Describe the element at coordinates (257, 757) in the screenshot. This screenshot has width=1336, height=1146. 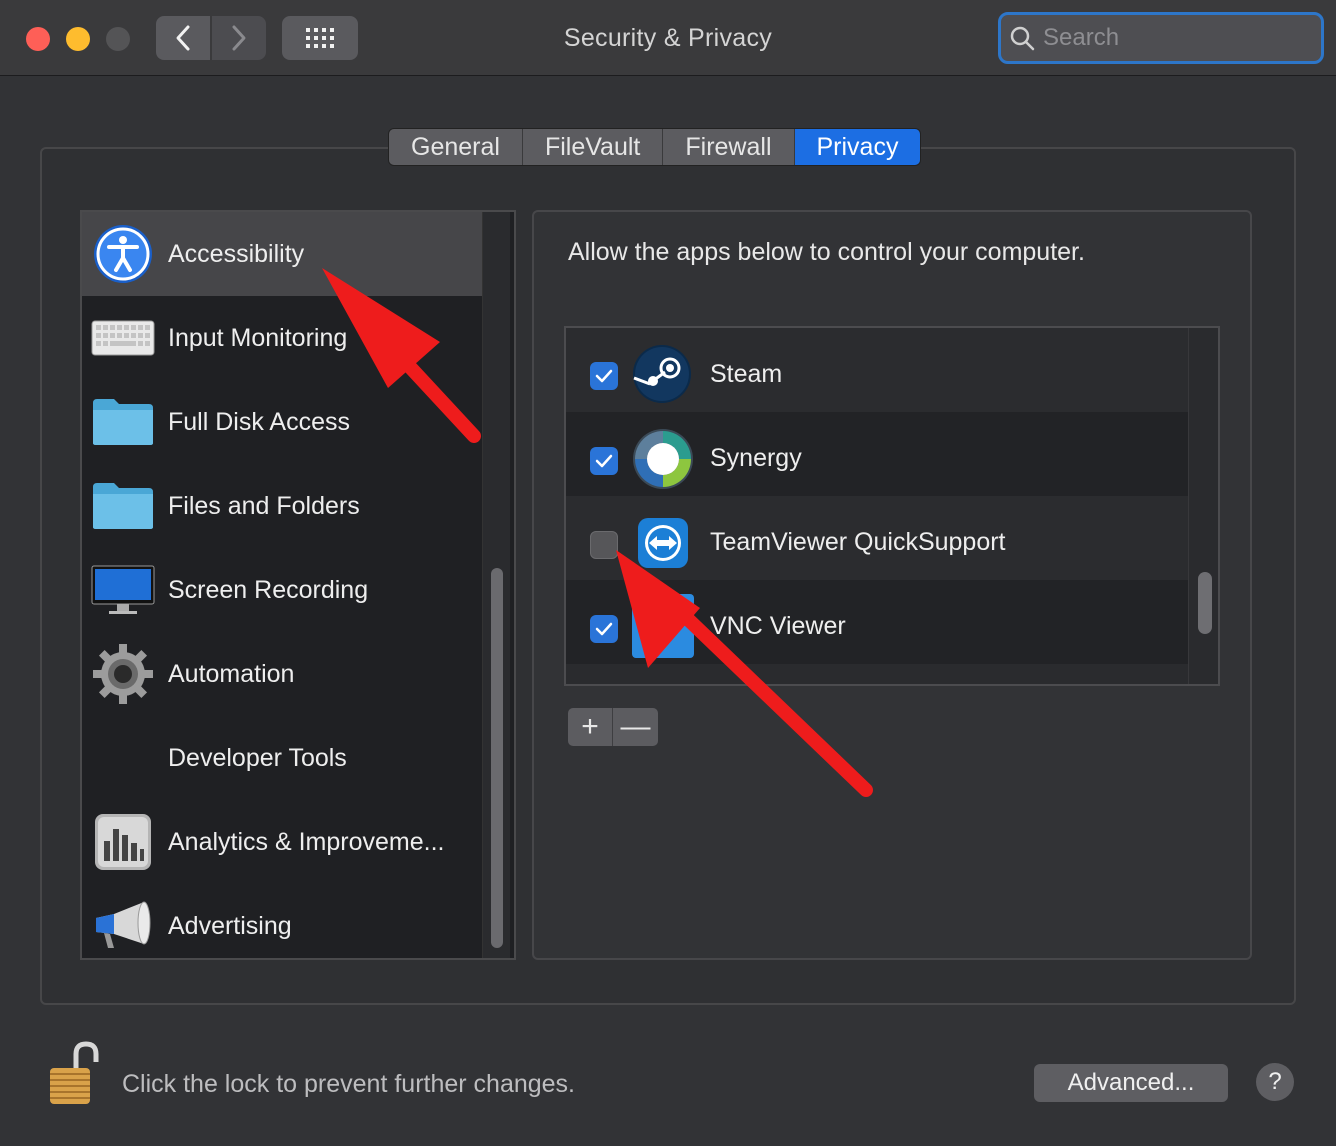
I see `category-label: Developer Tools` at that location.